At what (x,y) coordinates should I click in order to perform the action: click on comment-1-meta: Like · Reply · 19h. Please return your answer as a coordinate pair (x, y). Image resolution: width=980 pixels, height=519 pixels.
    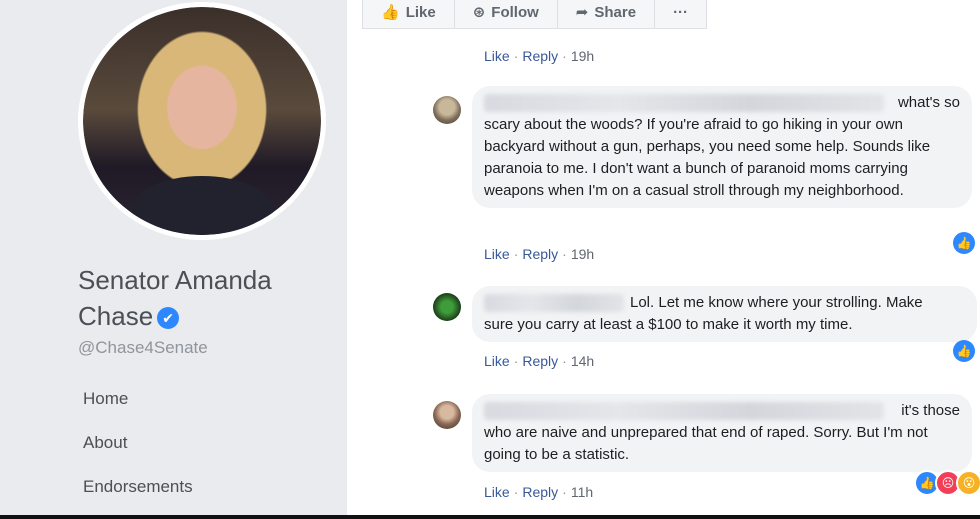
    Looking at the image, I should click on (539, 254).